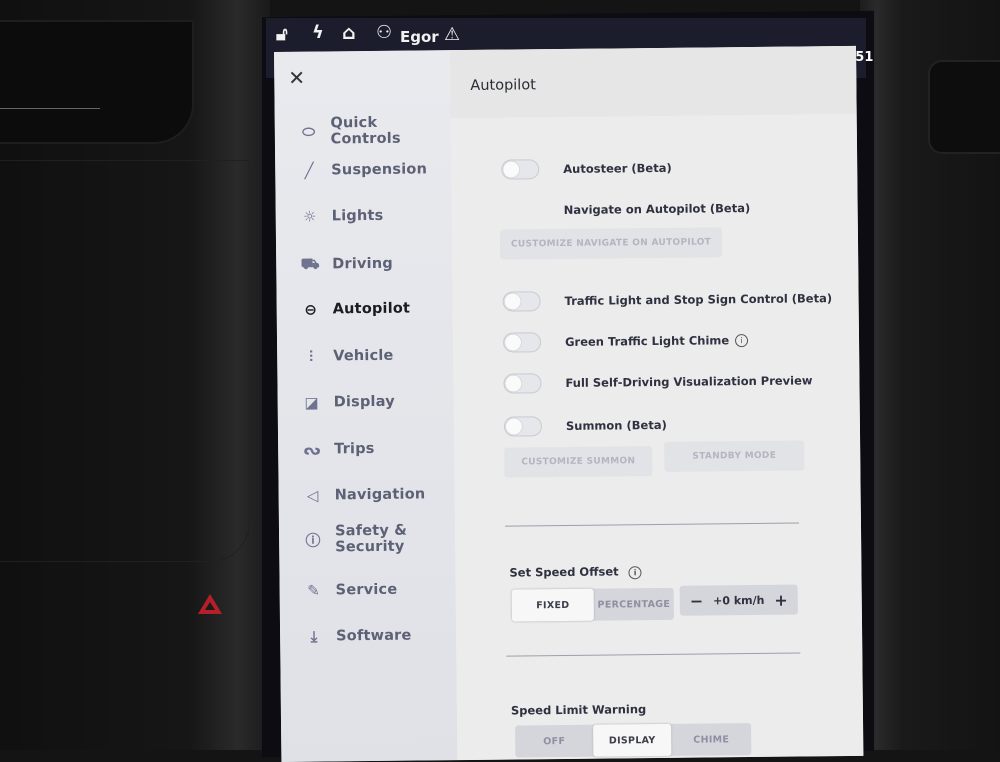 The image size is (1000, 762). Describe the element at coordinates (578, 462) in the screenshot. I see `customize-summon-button: CUSTOMIZE SUMMON` at that location.